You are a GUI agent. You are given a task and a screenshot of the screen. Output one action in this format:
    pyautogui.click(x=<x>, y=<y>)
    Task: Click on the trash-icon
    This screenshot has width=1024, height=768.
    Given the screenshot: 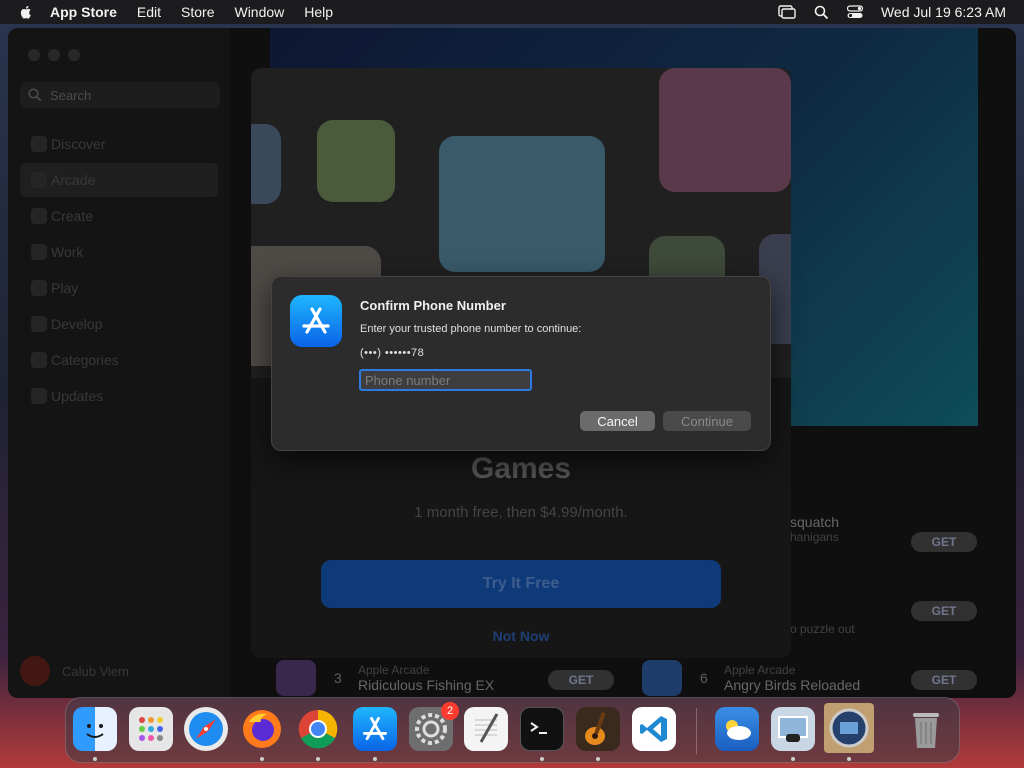 What is the action you would take?
    pyautogui.click(x=926, y=729)
    